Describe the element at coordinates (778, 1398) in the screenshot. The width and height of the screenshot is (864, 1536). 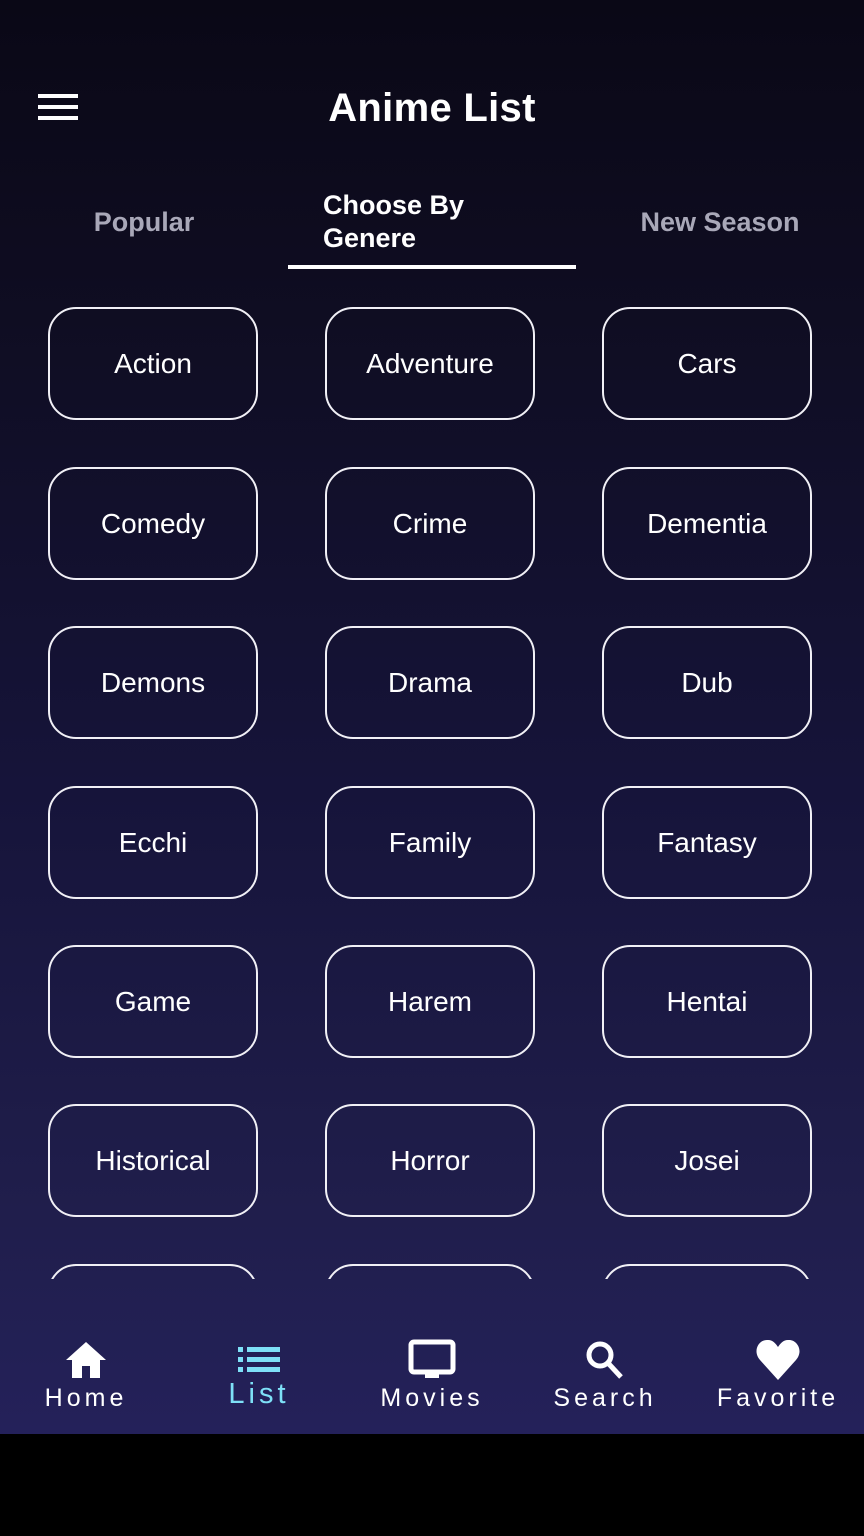
I see `nav-label: Favorite` at that location.